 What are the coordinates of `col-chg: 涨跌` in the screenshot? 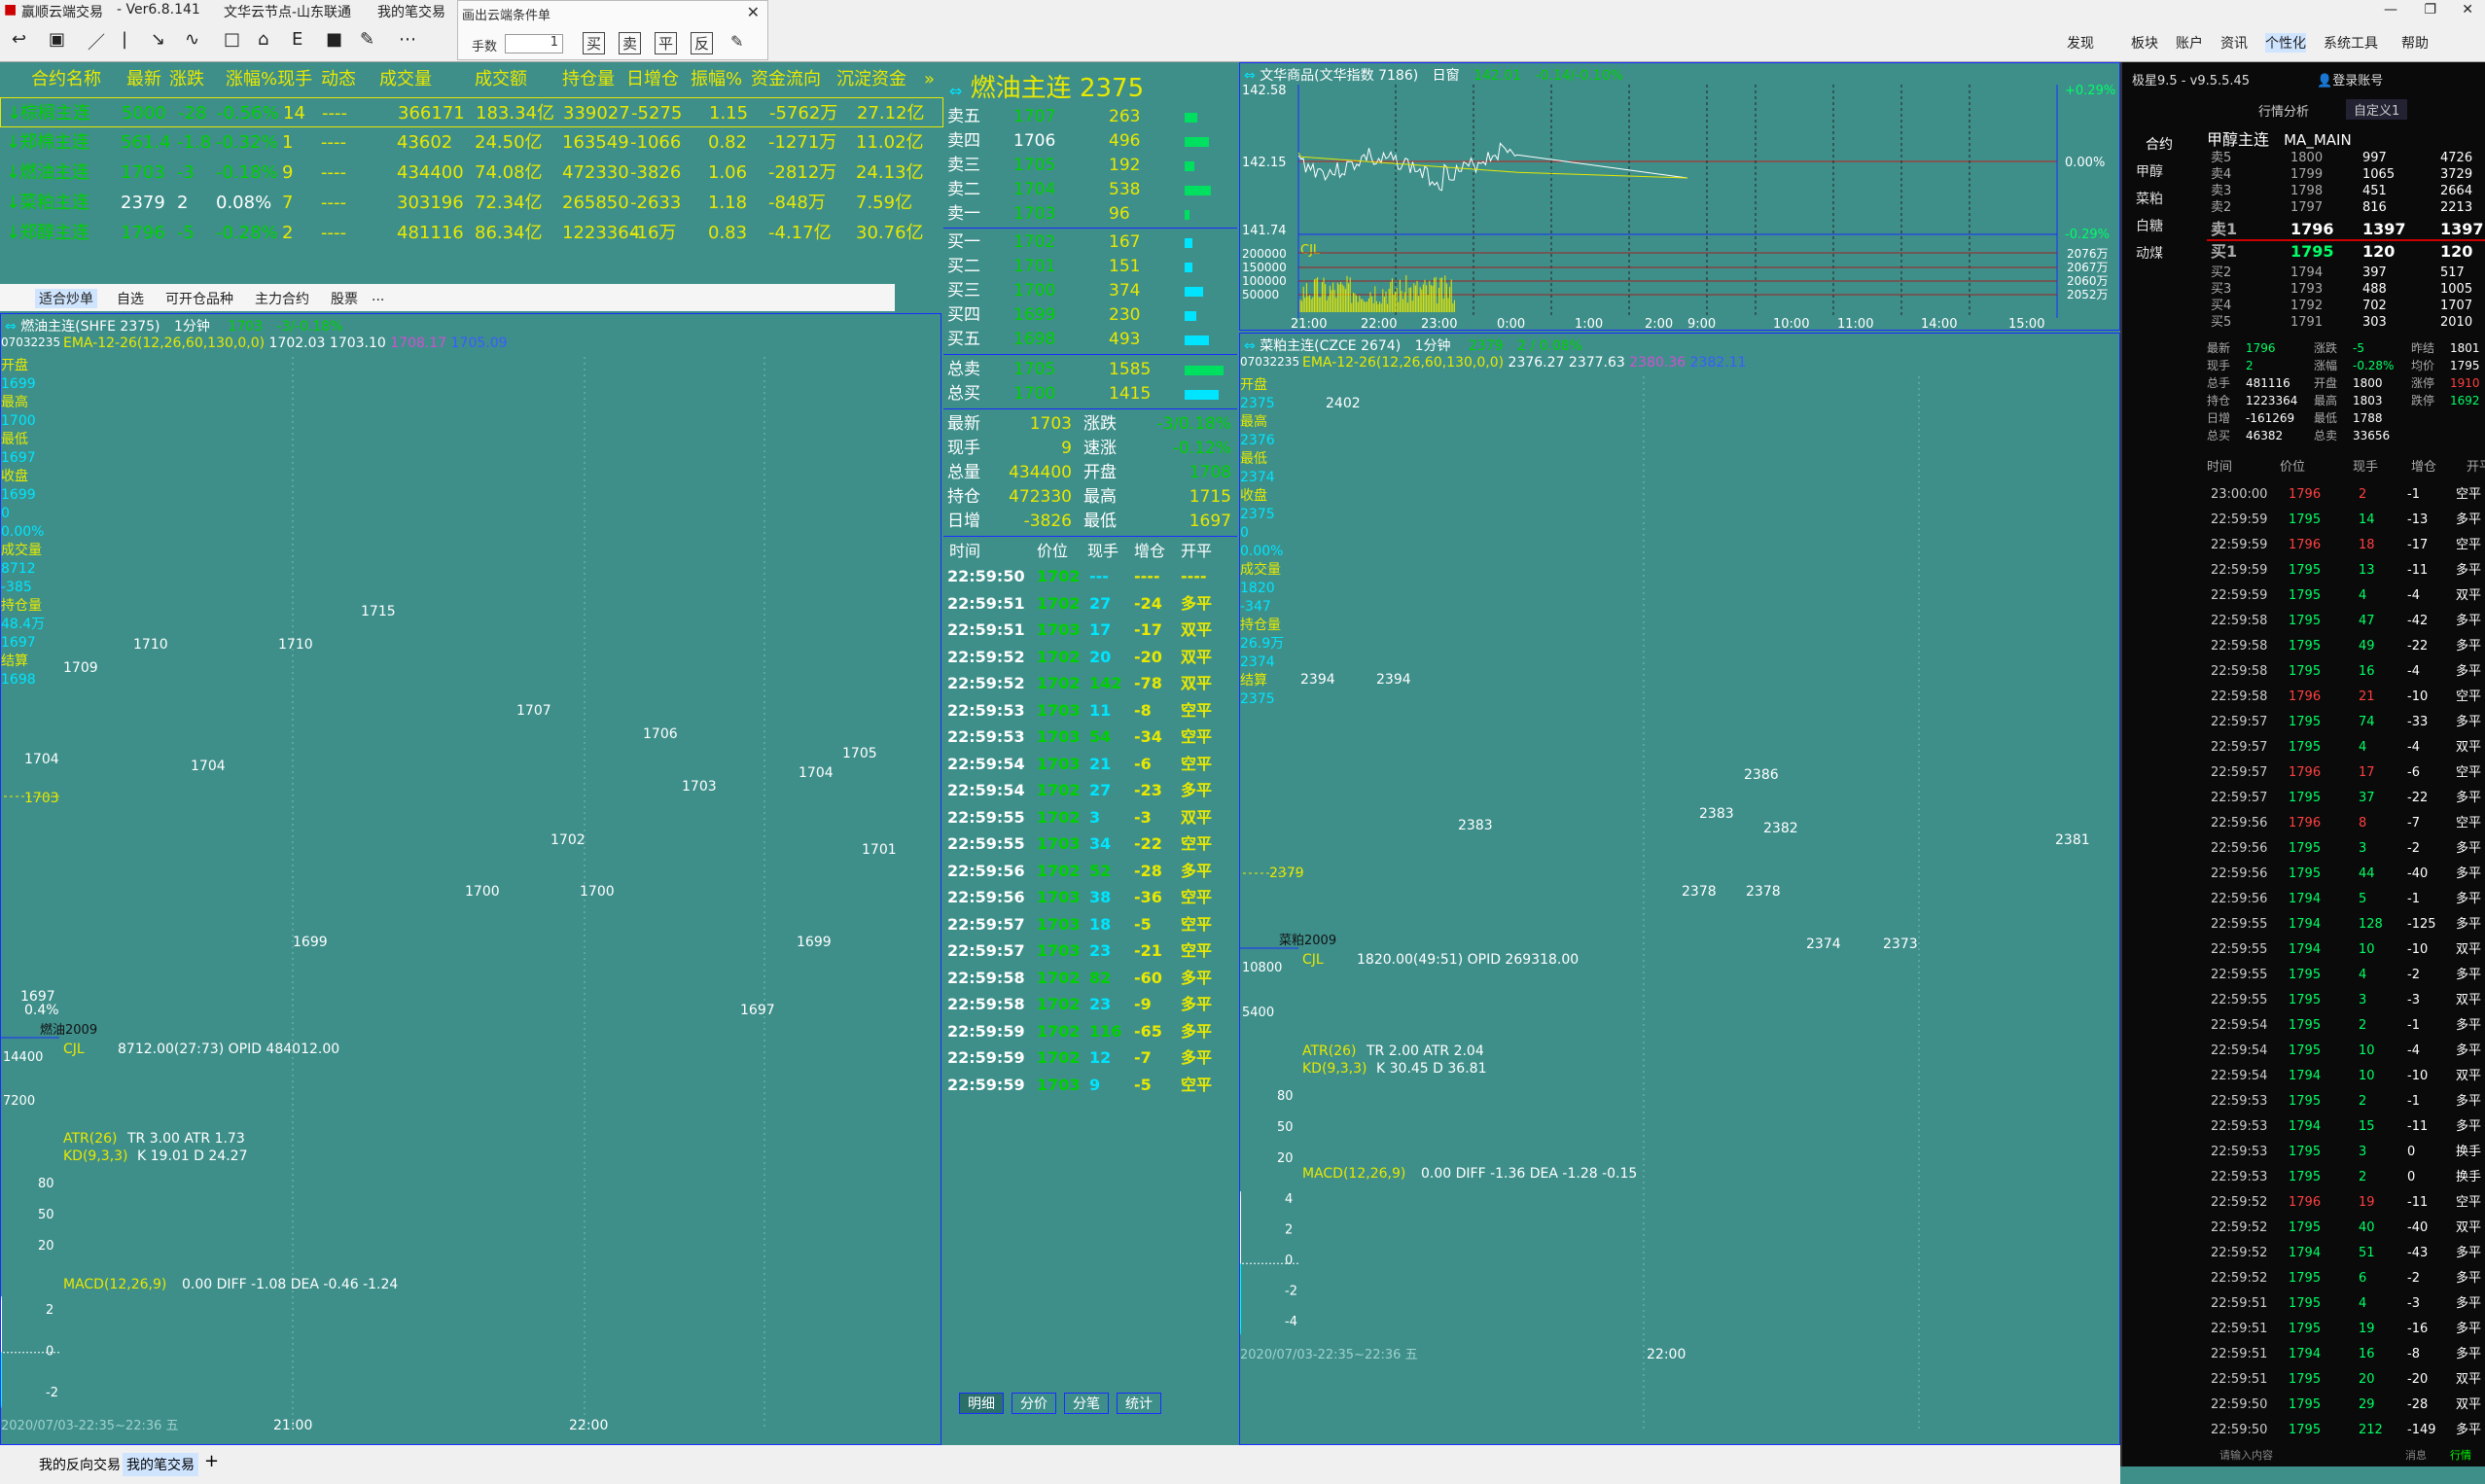 It's located at (186, 79).